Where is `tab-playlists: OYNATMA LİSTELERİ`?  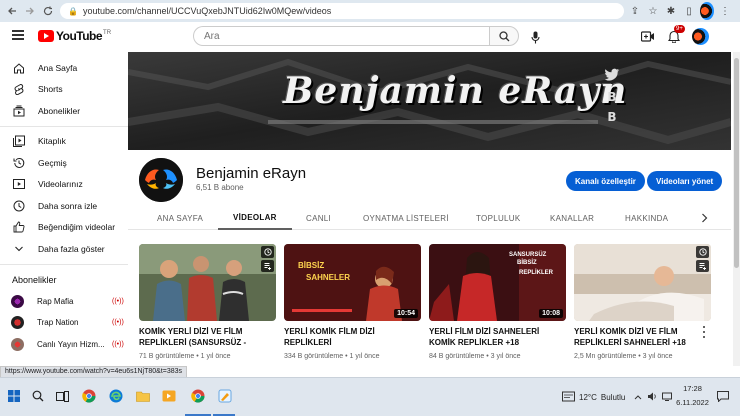
tab-playlists: OYNATMA LİSTELERİ is located at coordinates (406, 218).